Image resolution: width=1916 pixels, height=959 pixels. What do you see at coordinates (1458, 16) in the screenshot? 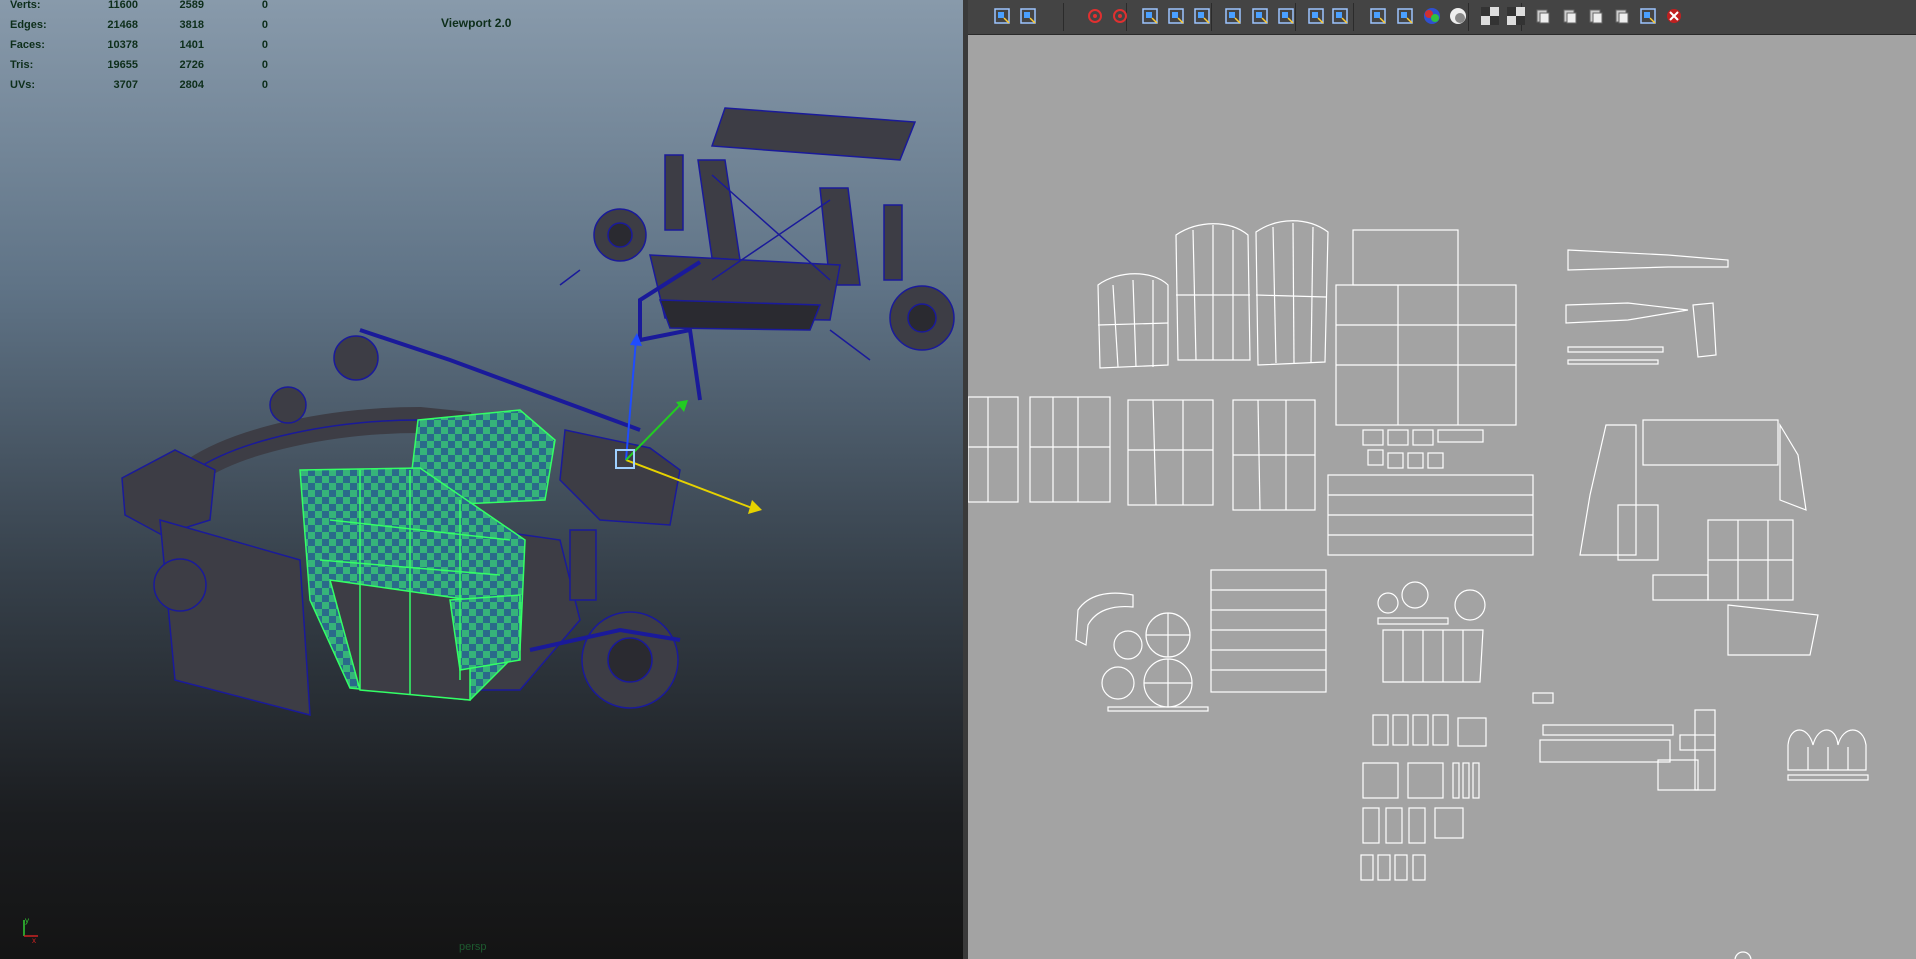
I see `shading-icon` at bounding box center [1458, 16].